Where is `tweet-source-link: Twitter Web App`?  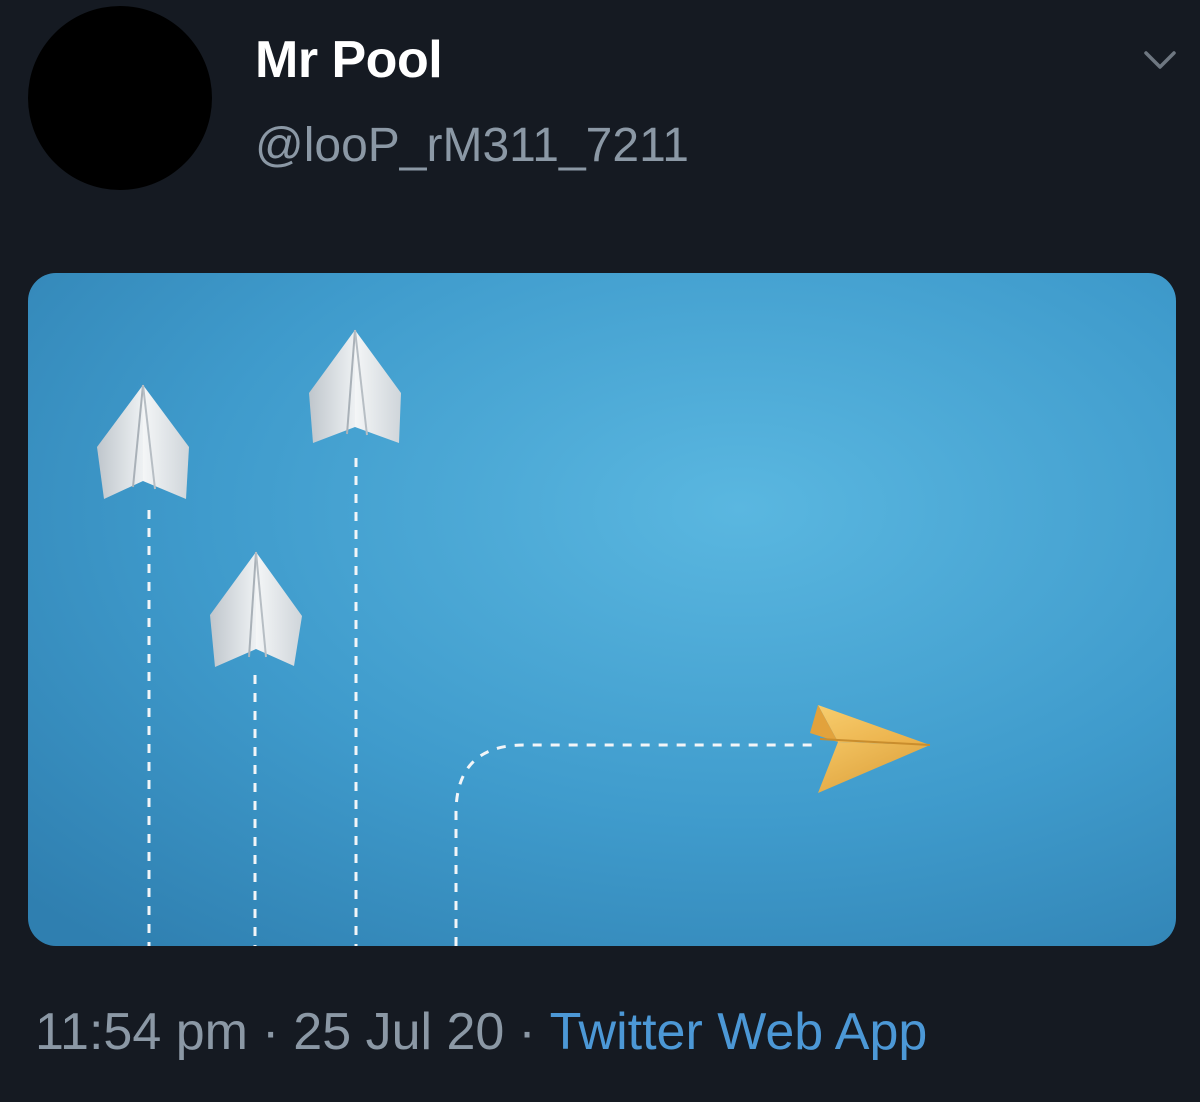
tweet-source-link: Twitter Web App is located at coordinates (739, 1032).